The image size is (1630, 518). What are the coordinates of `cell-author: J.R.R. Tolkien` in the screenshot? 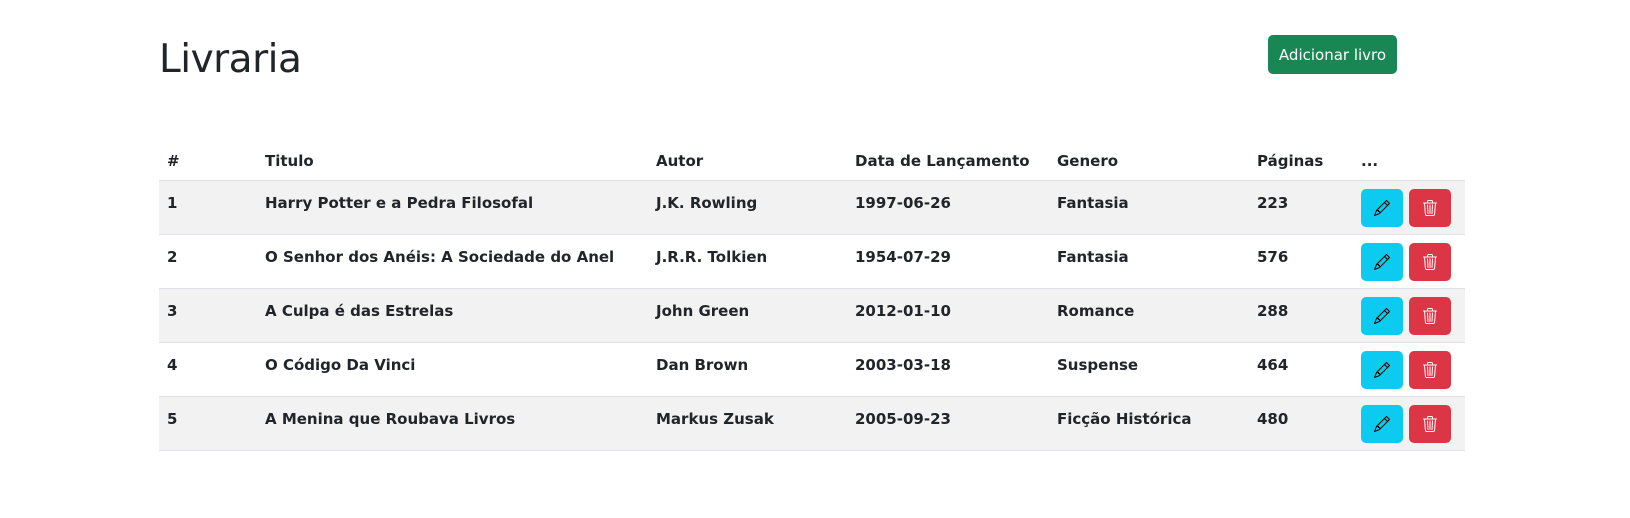 It's located at (747, 261).